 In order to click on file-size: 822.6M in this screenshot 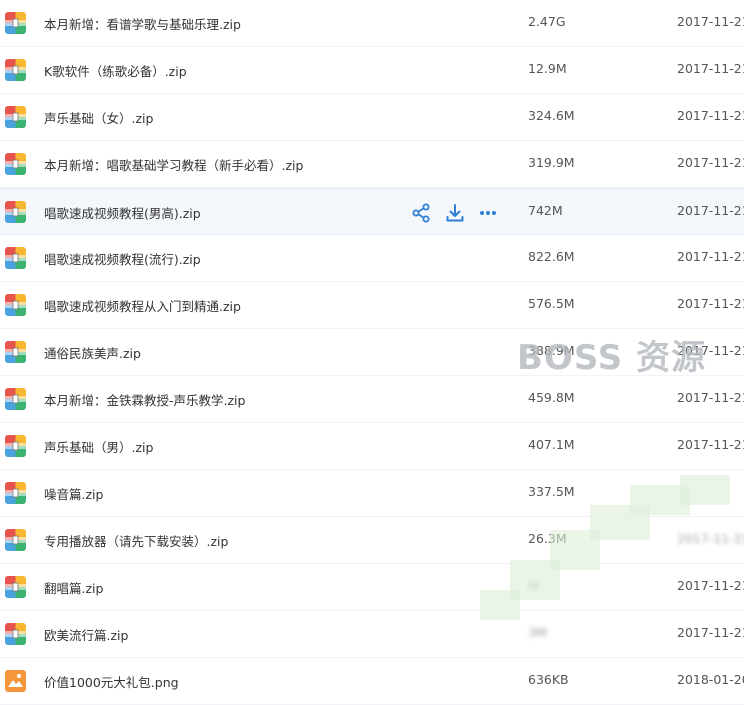, I will do `click(551, 256)`.